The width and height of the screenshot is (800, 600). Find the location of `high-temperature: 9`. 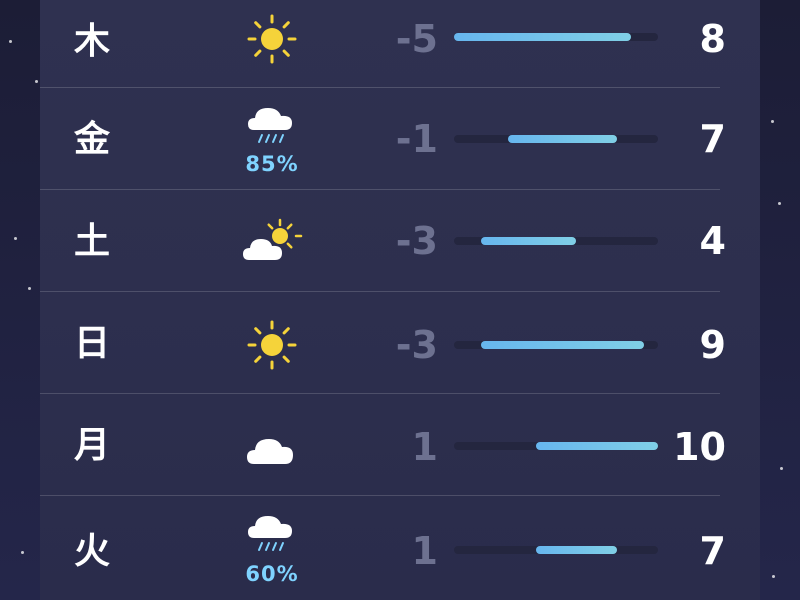

high-temperature: 9 is located at coordinates (712, 345).